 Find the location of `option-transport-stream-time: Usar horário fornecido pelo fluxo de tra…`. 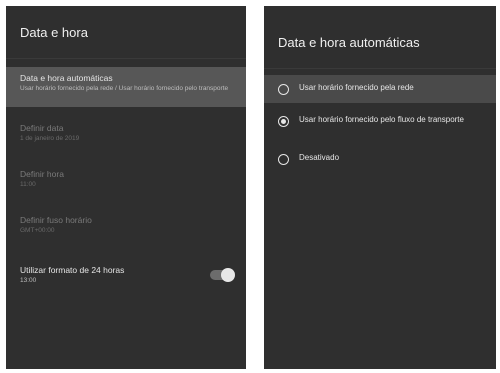

option-transport-stream-time: Usar horário fornecido pelo fluxo de tra… is located at coordinates (380, 126).